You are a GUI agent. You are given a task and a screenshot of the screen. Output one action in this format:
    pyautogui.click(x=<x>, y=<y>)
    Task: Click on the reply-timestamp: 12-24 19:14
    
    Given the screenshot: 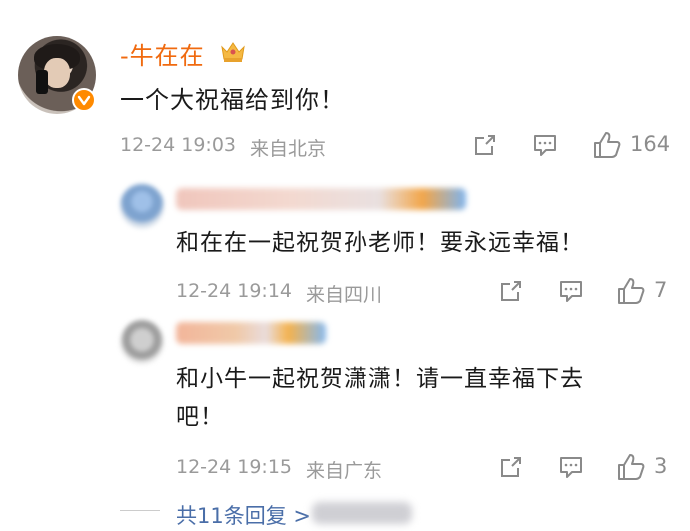 What is the action you would take?
    pyautogui.click(x=234, y=291)
    